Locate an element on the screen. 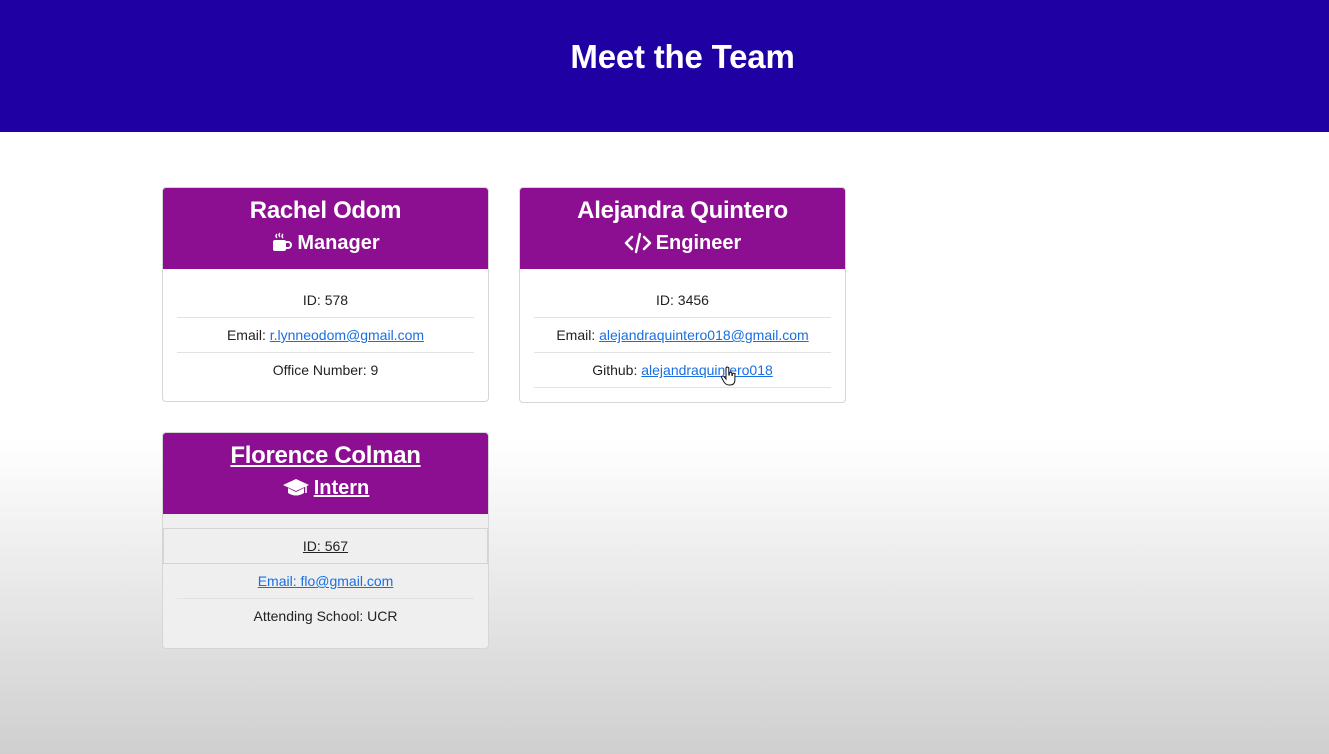 The image size is (1329, 754). github-link: alejandraquintero018 is located at coordinates (707, 370).